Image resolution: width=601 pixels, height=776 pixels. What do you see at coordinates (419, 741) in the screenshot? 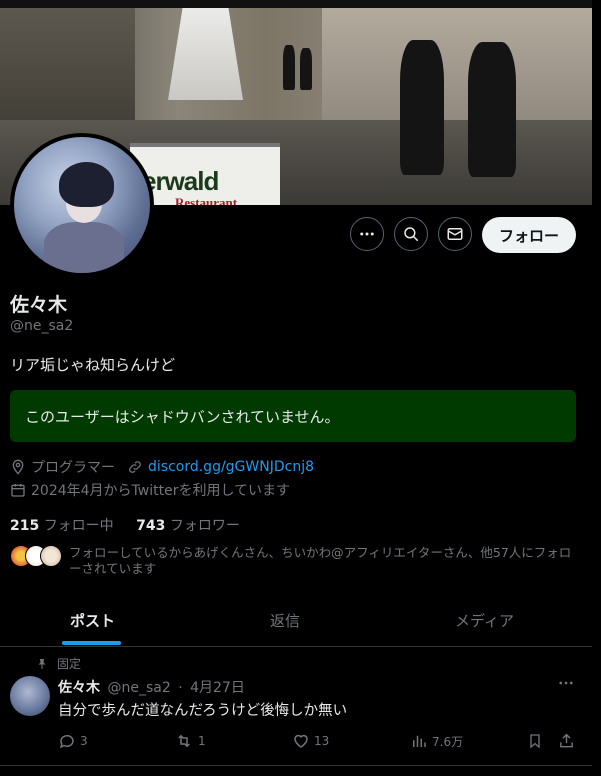
I see `views-icon` at bounding box center [419, 741].